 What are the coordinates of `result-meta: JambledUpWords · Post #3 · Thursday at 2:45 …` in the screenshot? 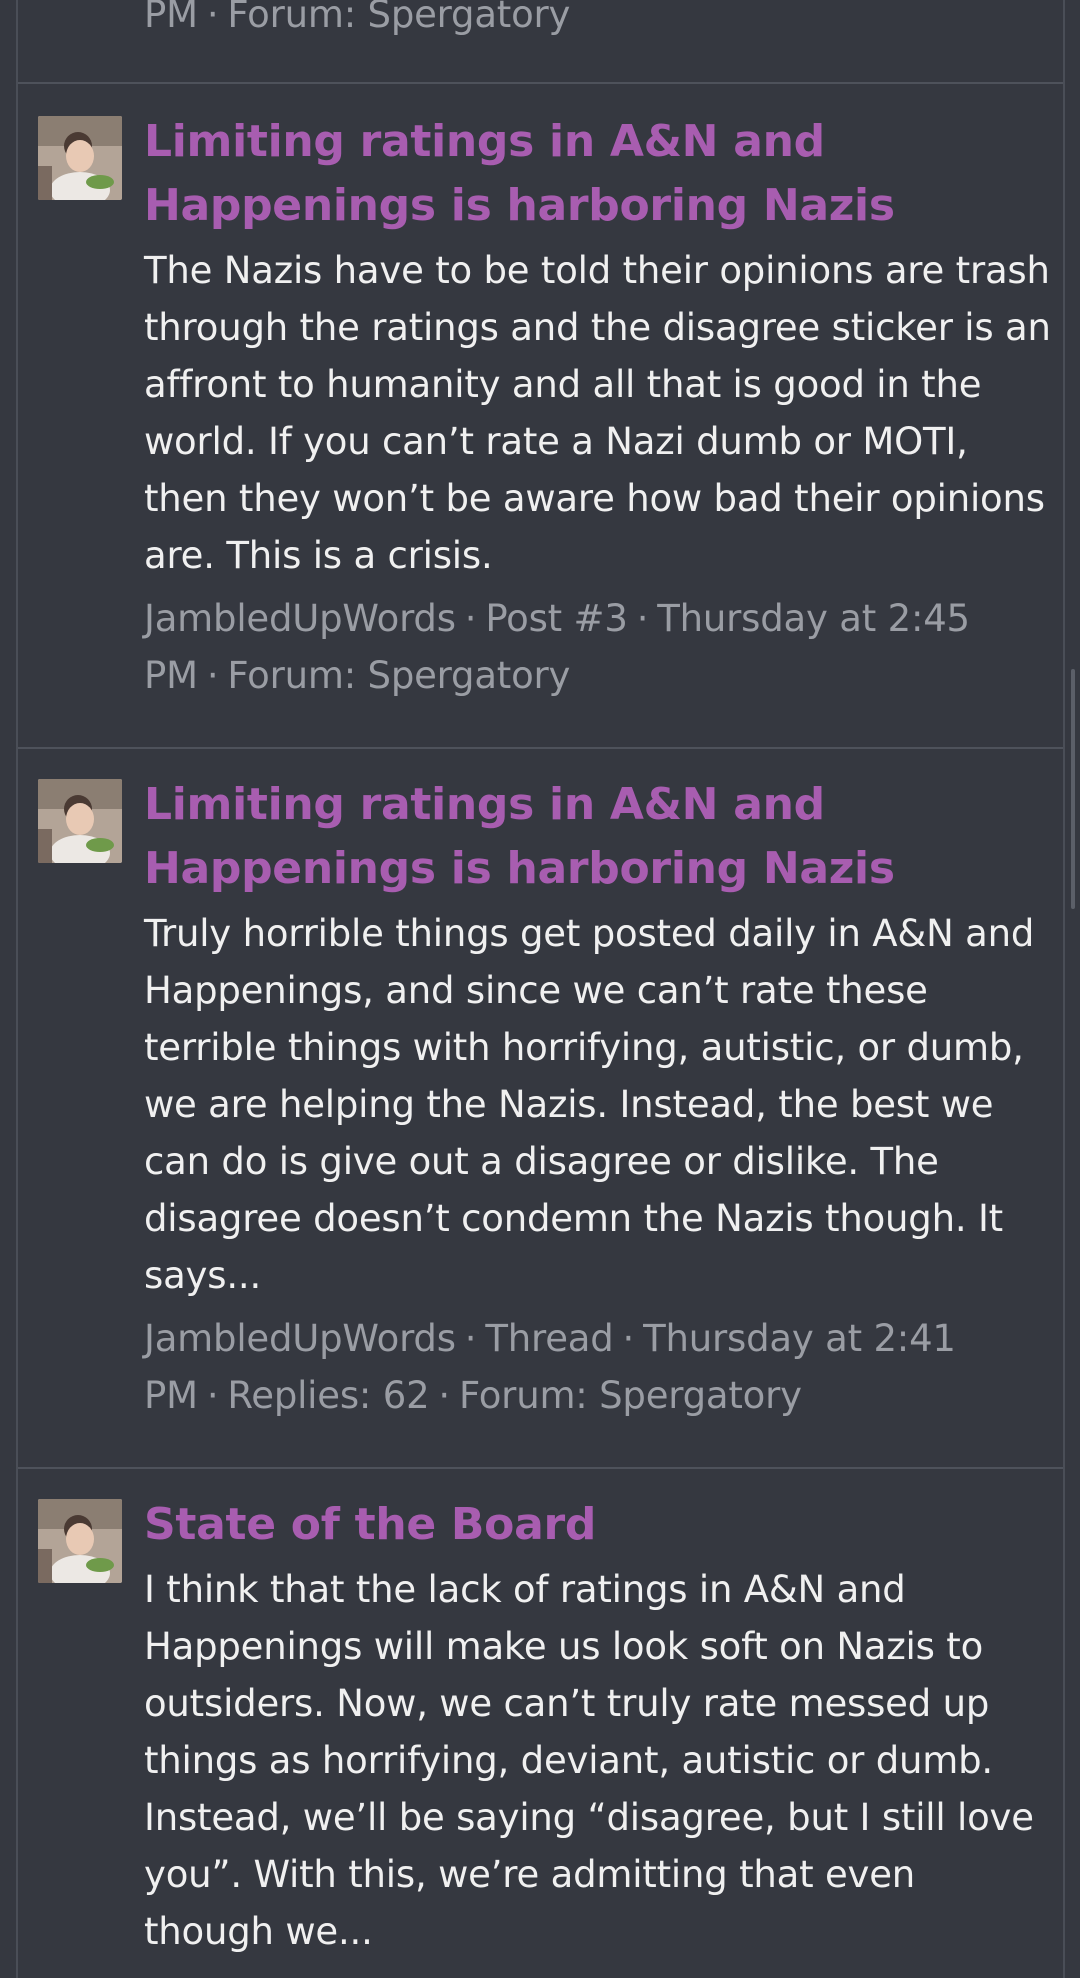 It's located at (557, 647).